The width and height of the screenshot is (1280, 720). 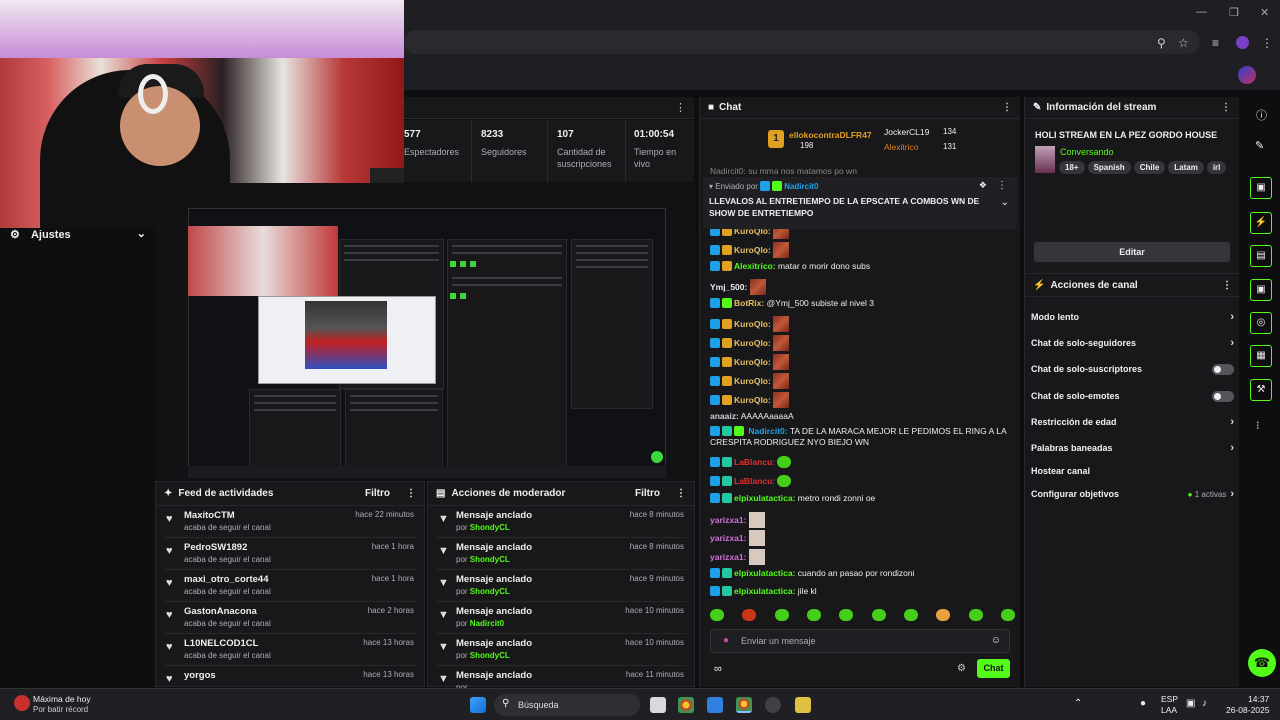 What do you see at coordinates (754, 462) in the screenshot?
I see `chat-username: LaBlancu:` at bounding box center [754, 462].